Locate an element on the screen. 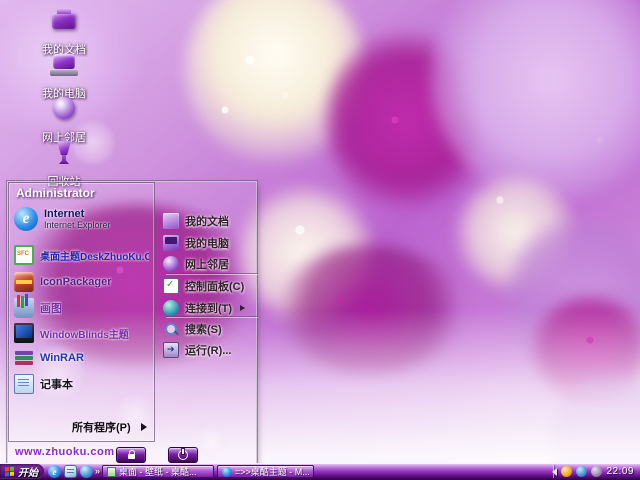 The width and height of the screenshot is (640, 480). submenu-arrow-icon is located at coordinates (243, 308).